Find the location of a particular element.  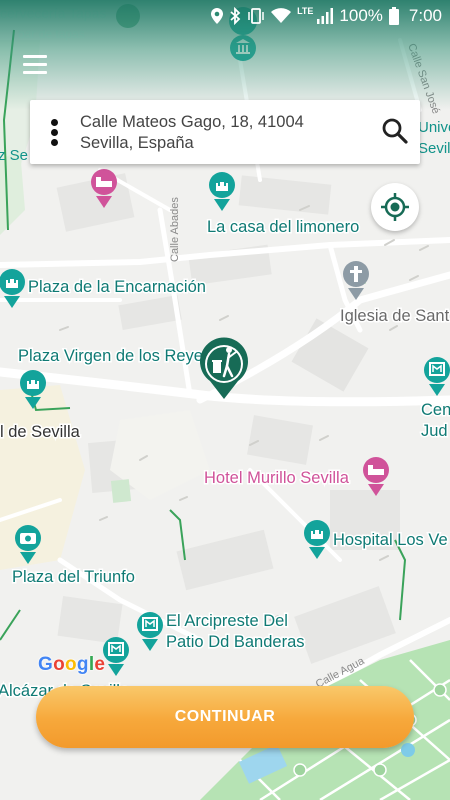

bluetooth-icon is located at coordinates (235, 16).